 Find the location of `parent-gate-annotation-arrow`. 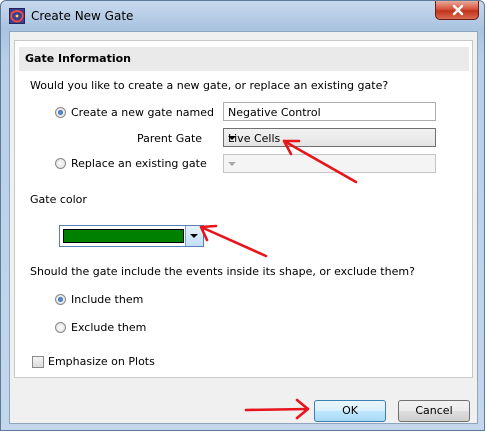

parent-gate-annotation-arrow is located at coordinates (320, 161).